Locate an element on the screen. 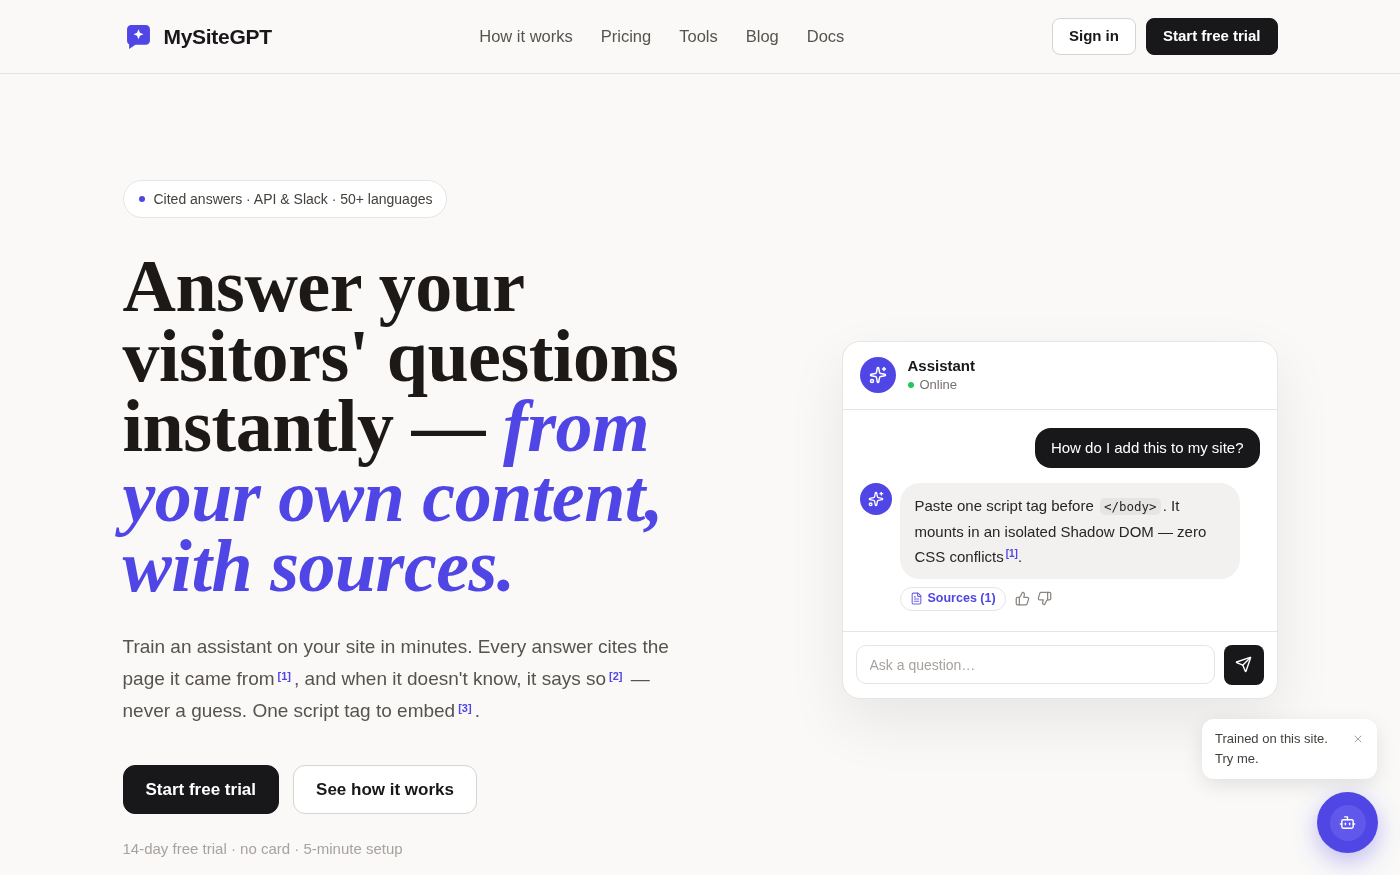 This screenshot has height=875, width=1400. send-button is located at coordinates (1243, 664).